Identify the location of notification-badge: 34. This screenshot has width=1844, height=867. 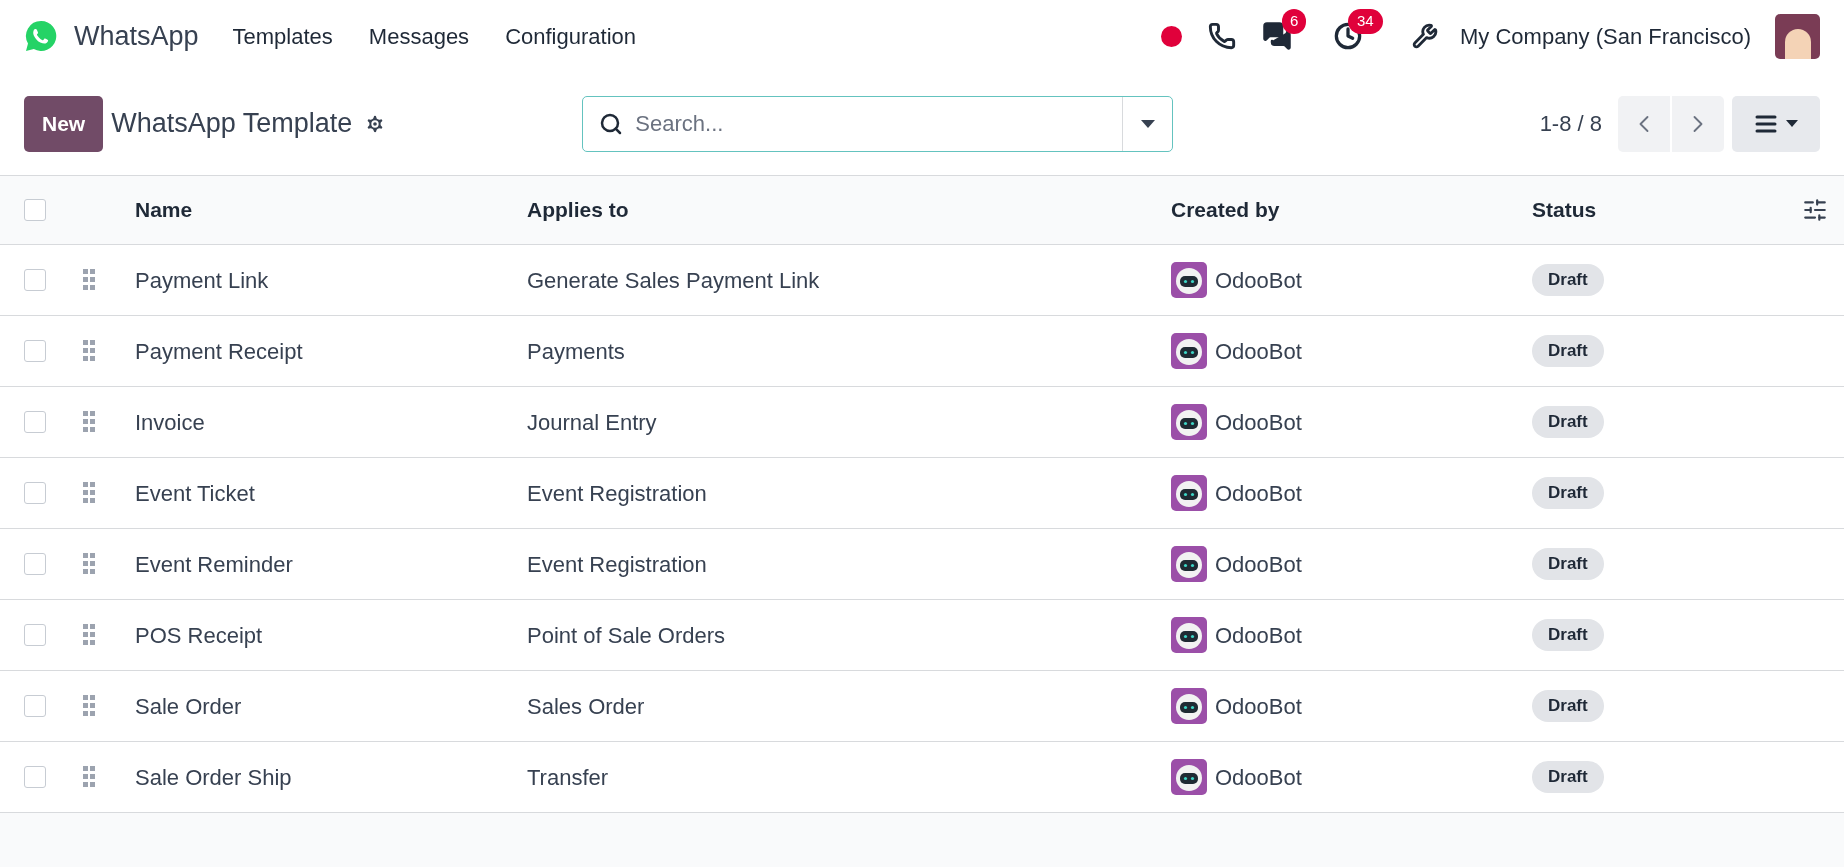
(1365, 21).